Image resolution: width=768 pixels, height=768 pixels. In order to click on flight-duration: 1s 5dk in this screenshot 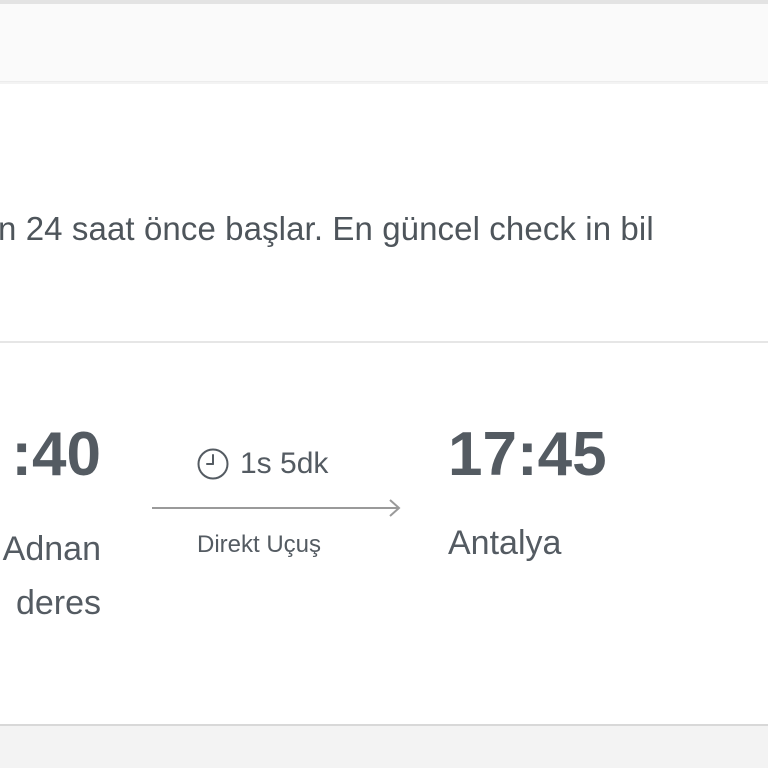, I will do `click(262, 464)`.